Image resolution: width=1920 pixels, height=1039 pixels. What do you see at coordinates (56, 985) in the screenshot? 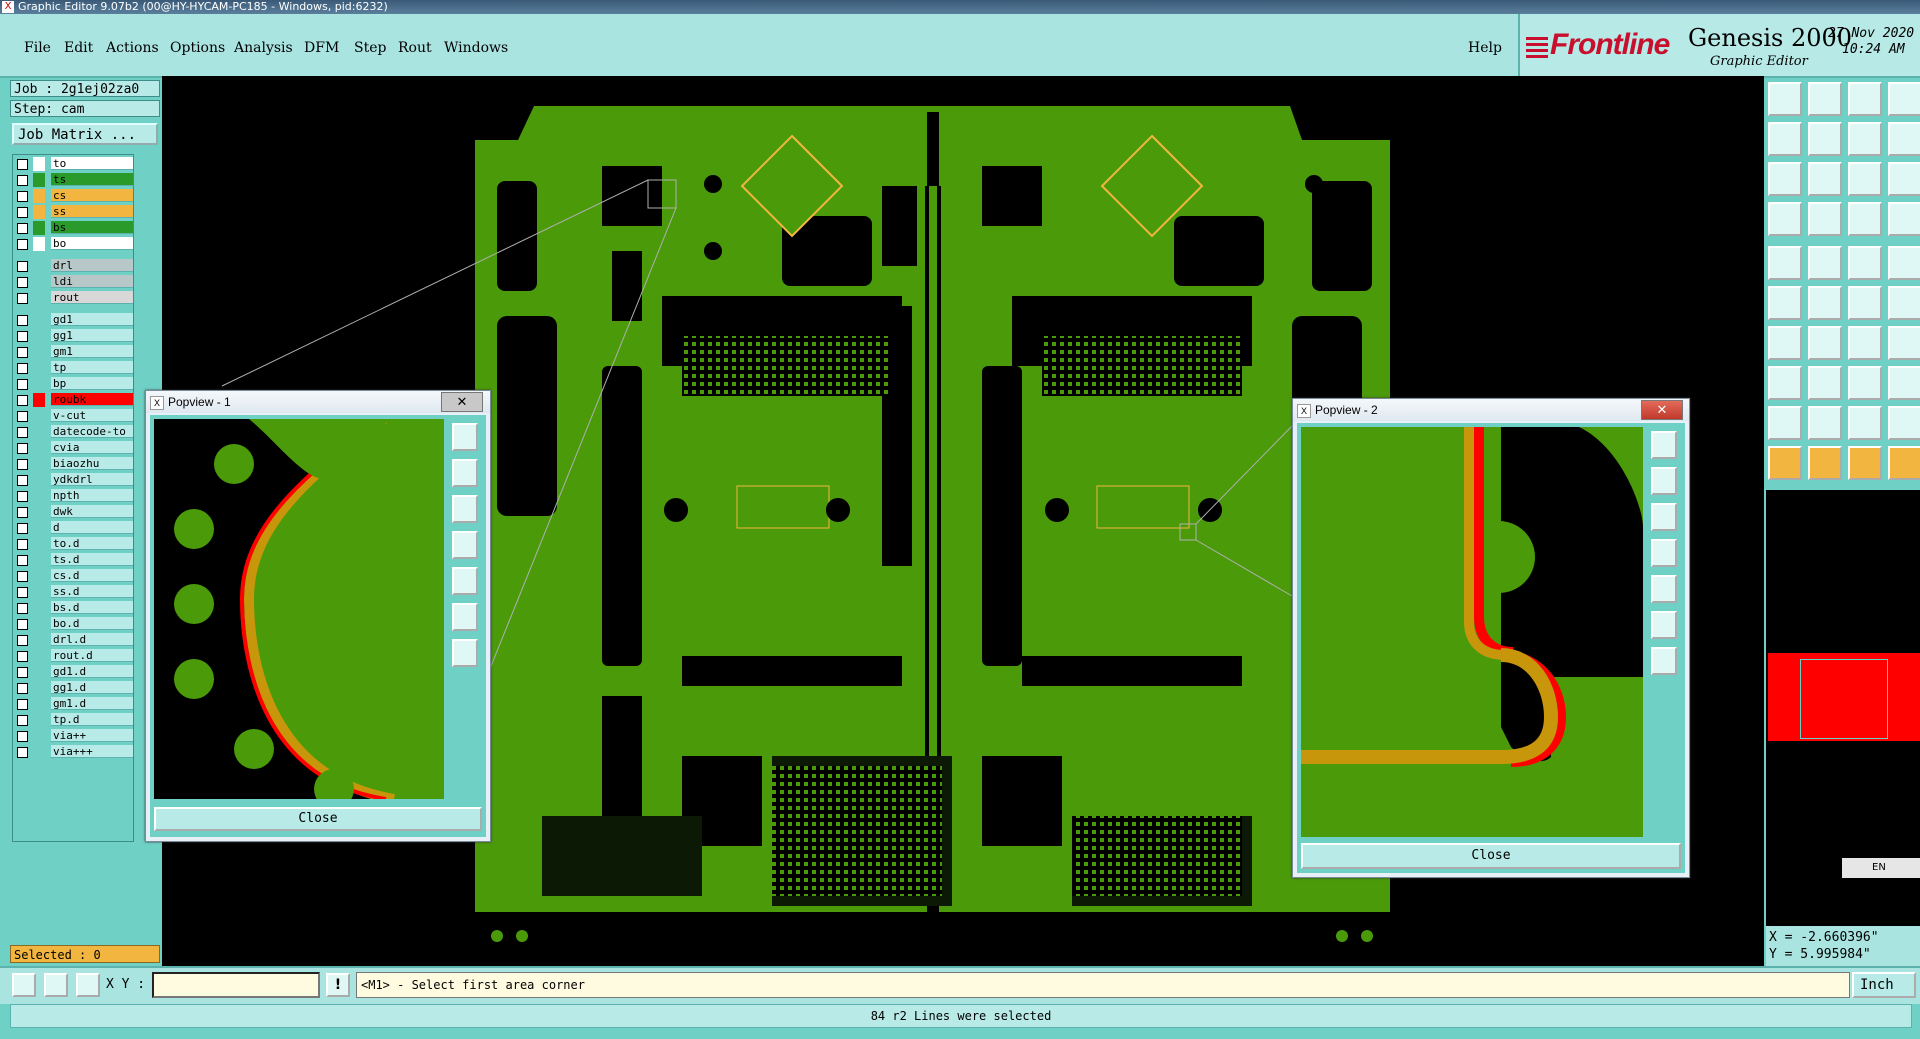
I see `draw-line-icon` at bounding box center [56, 985].